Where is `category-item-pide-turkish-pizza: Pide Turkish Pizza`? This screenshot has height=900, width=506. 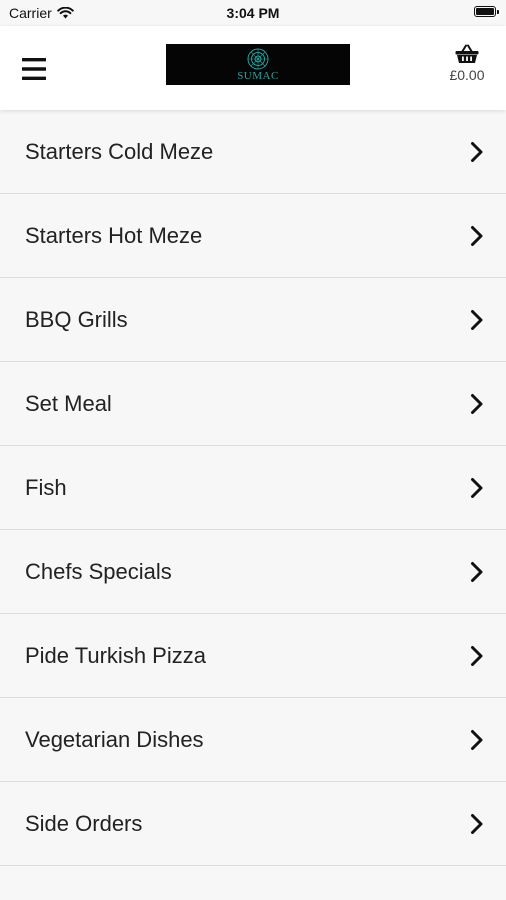 category-item-pide-turkish-pizza: Pide Turkish Pizza is located at coordinates (253, 656).